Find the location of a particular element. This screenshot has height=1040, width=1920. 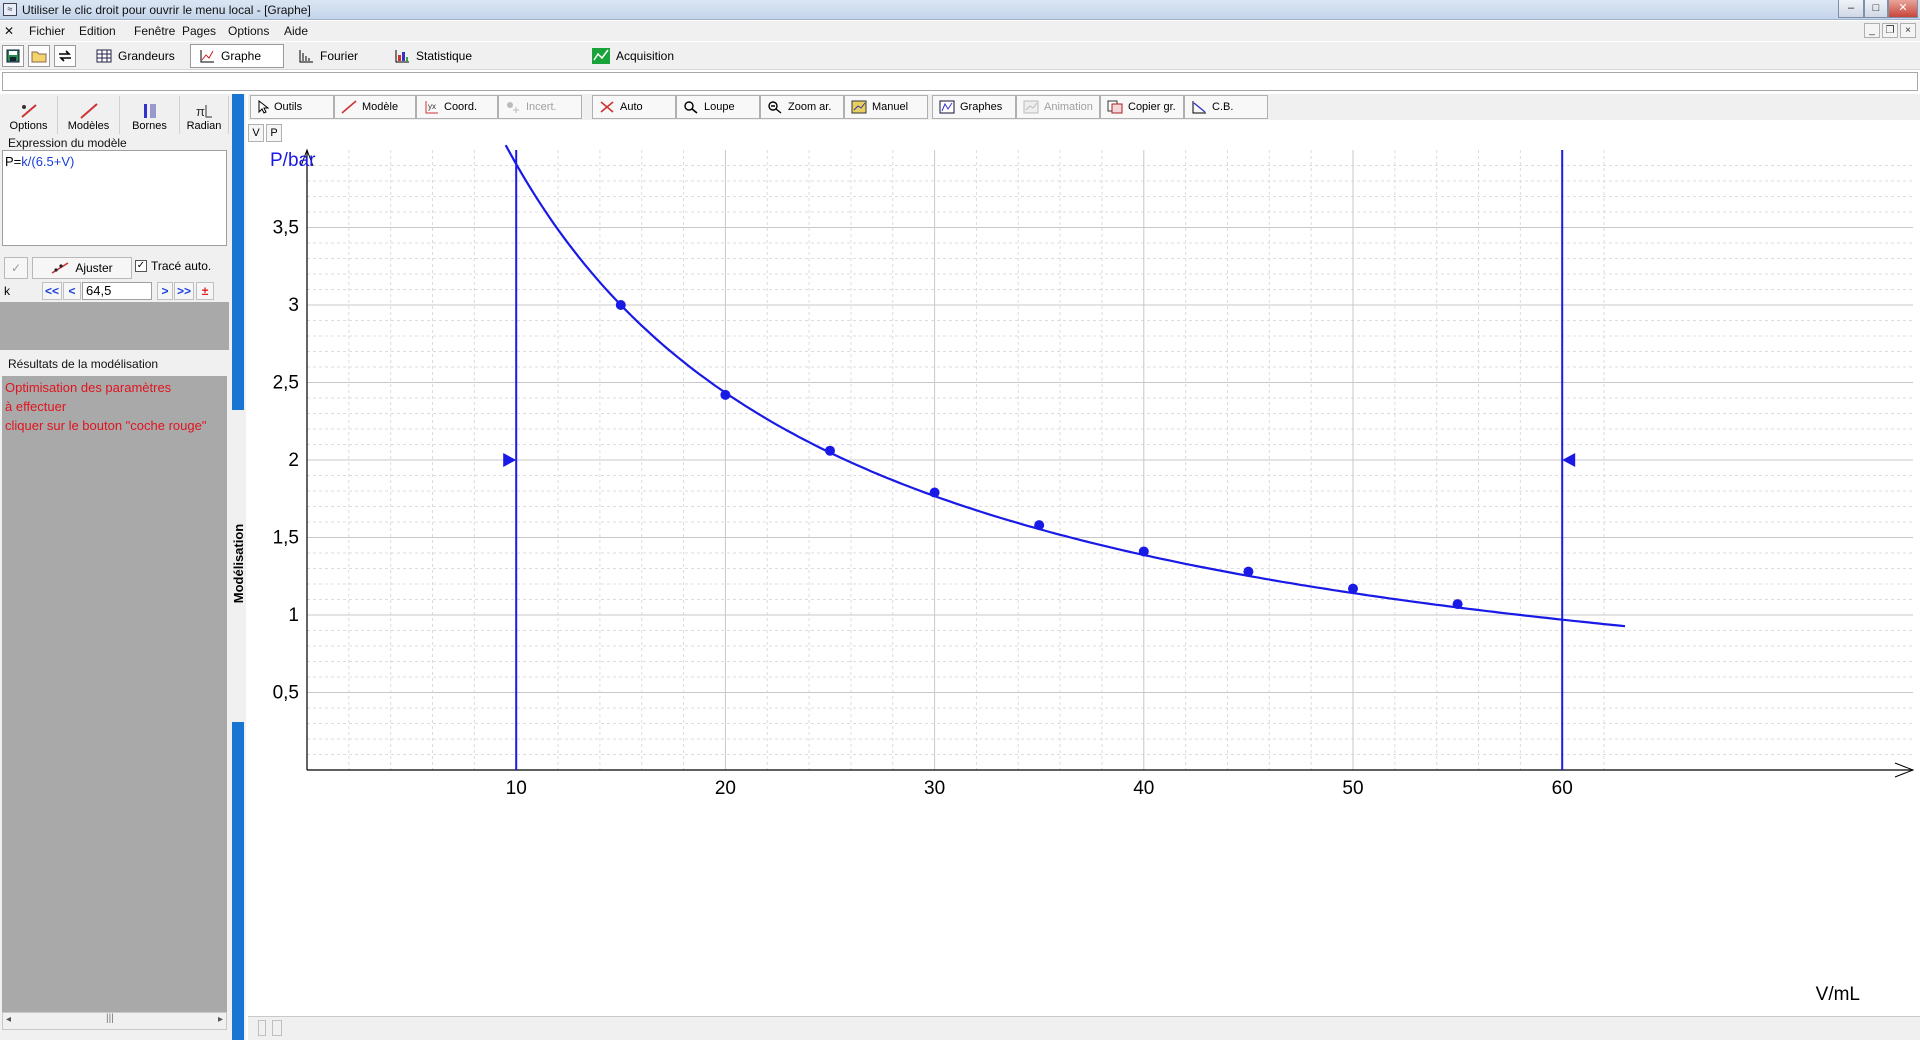

tool-coord-button: yx Coord. is located at coordinates (457, 107).